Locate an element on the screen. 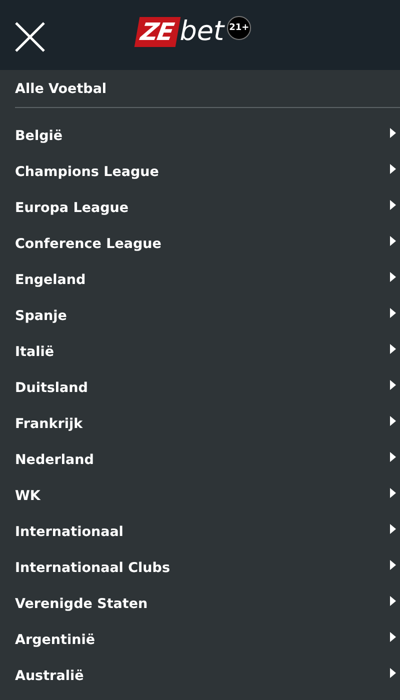 The height and width of the screenshot is (700, 400). menu-item: Italië is located at coordinates (200, 352).